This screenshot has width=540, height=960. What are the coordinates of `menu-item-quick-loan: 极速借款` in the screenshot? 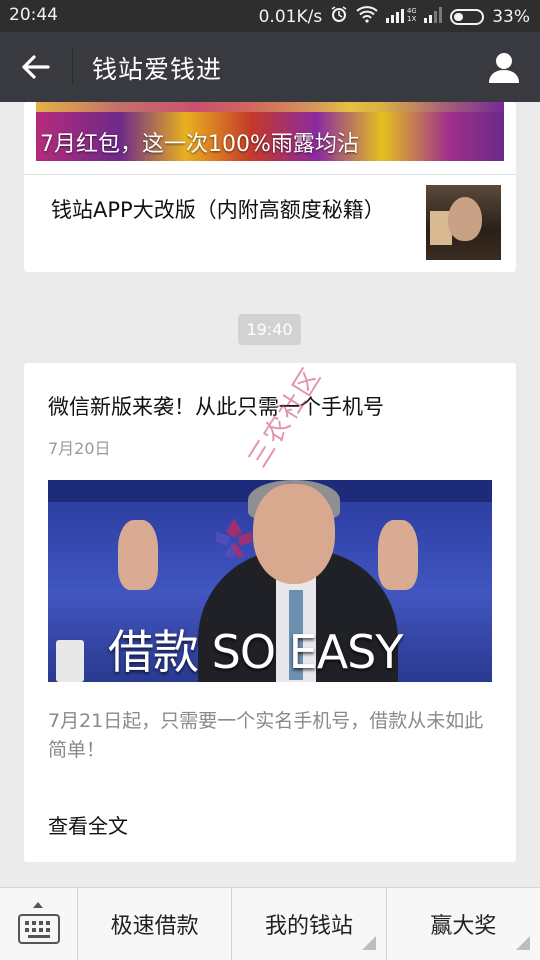 It's located at (155, 924).